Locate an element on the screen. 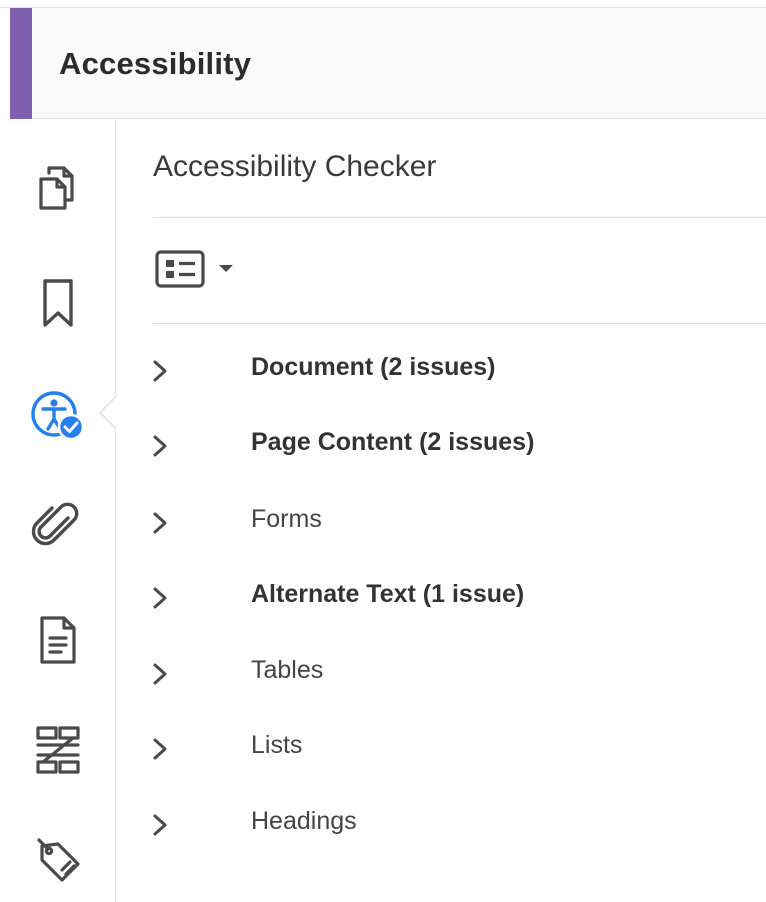 The height and width of the screenshot is (902, 766). accent-bar is located at coordinates (21, 63).